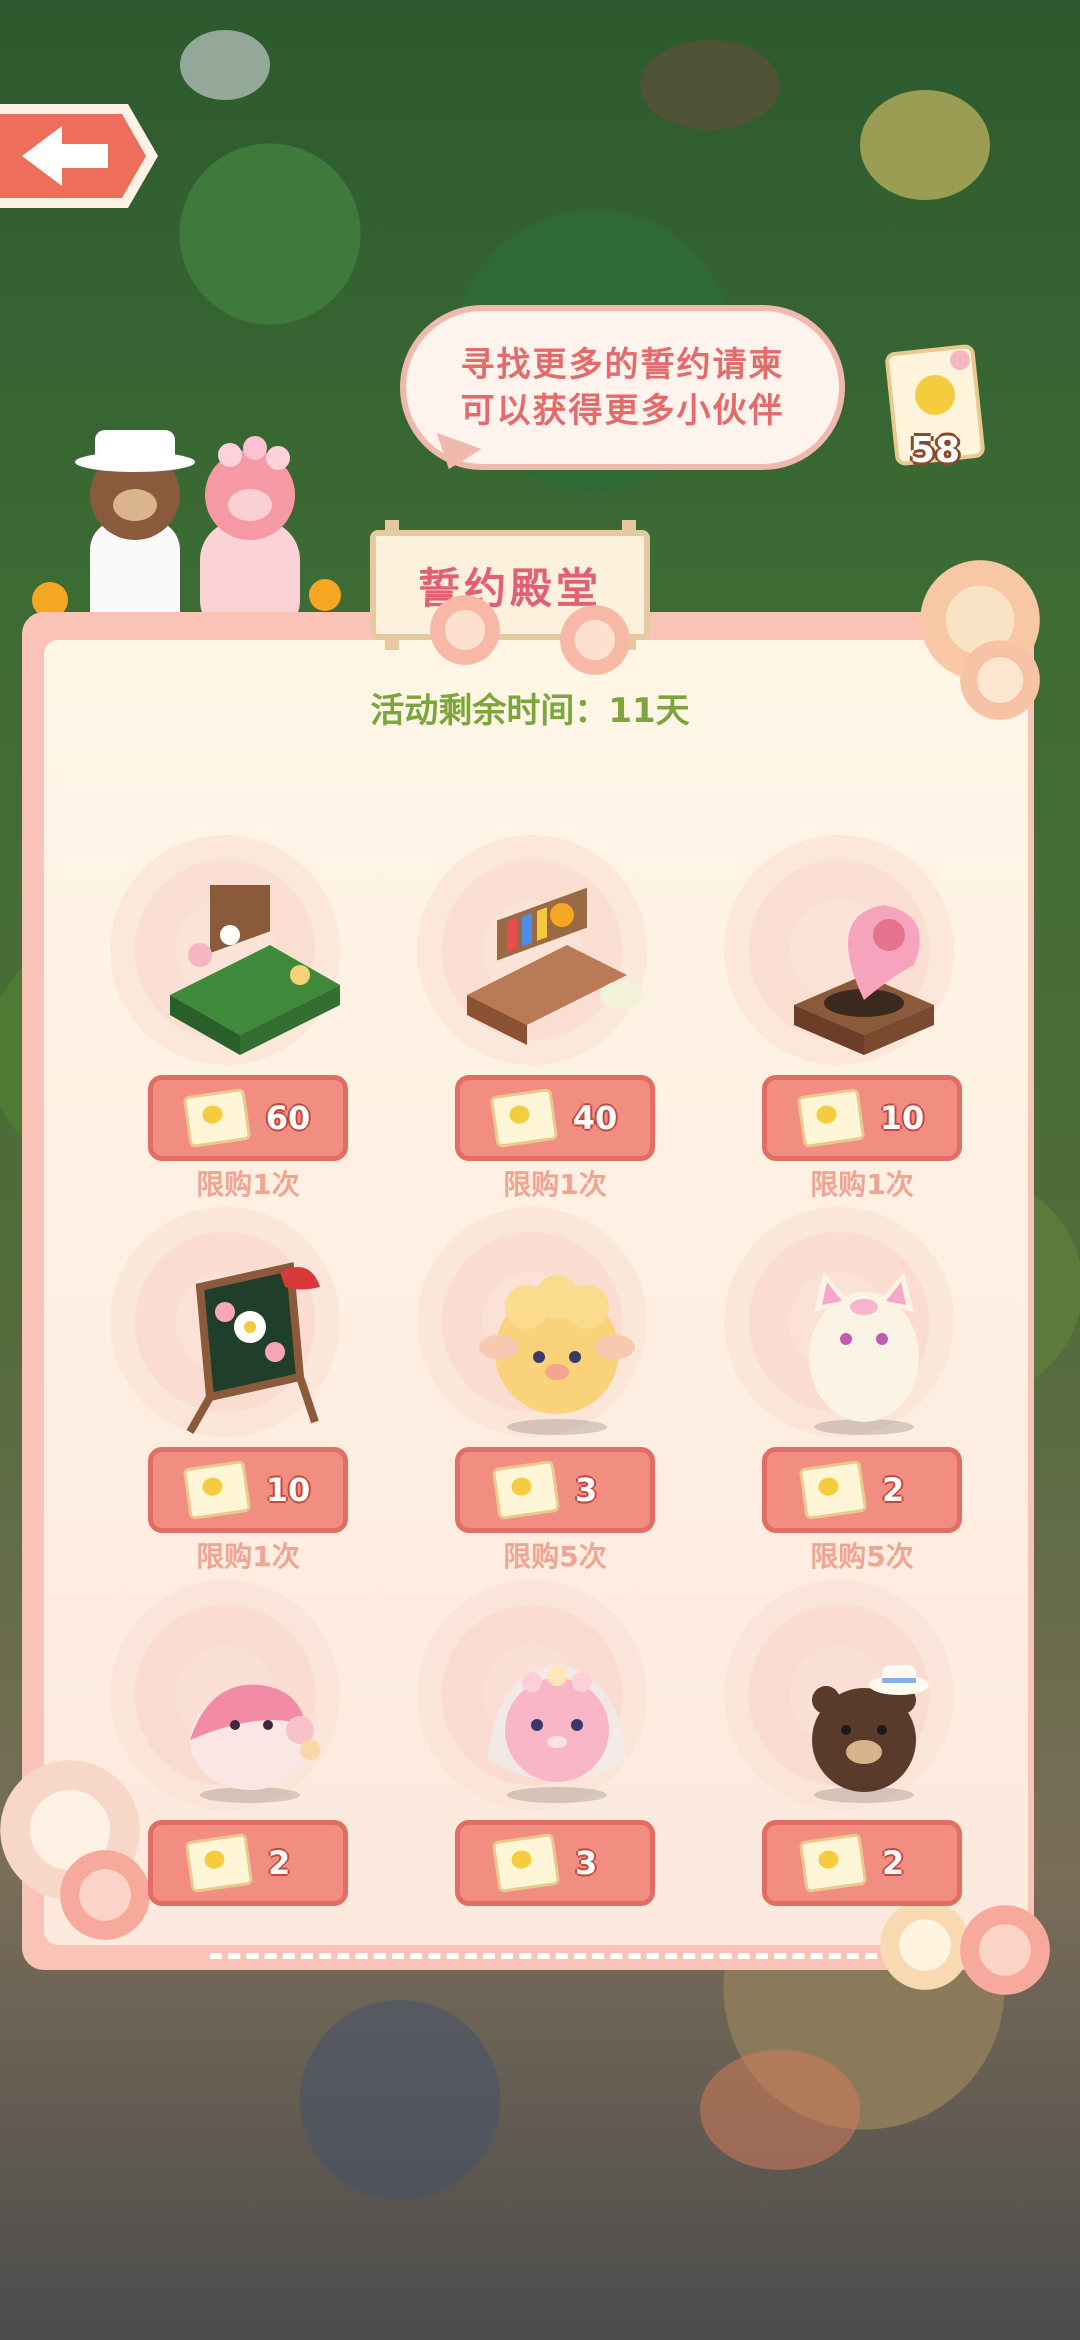  What do you see at coordinates (288, 1118) in the screenshot?
I see `price: 60` at bounding box center [288, 1118].